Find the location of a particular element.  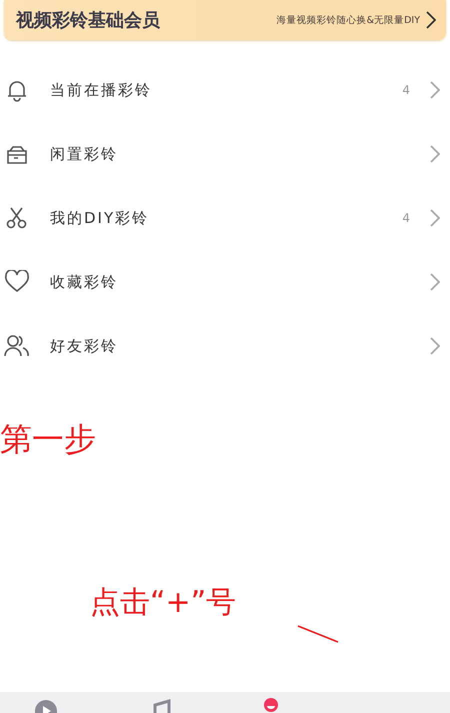

bell-icon is located at coordinates (17, 90).